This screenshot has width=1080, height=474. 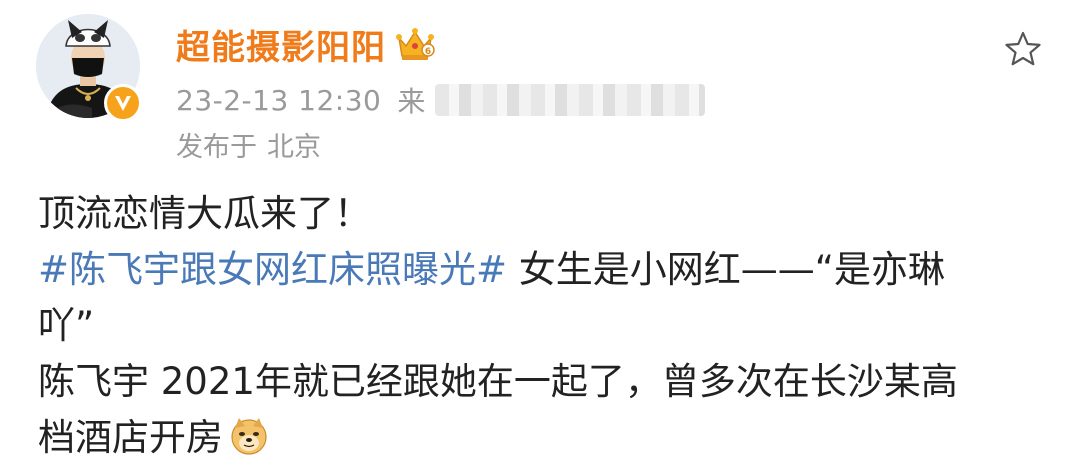 I want to click on content-line-5: 档酒店开房, so click(x=543, y=438).